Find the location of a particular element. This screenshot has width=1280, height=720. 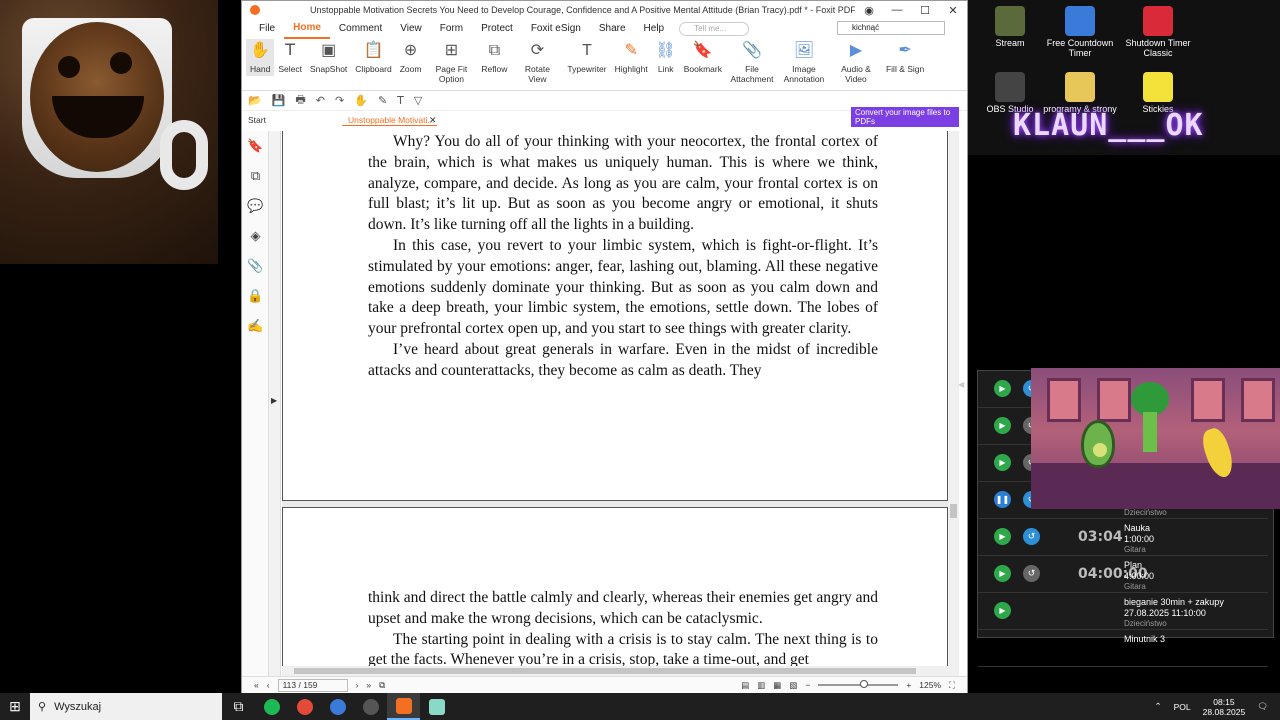

ribbon-audio-video-button: ▶ Audio & Video is located at coordinates (856, 62).